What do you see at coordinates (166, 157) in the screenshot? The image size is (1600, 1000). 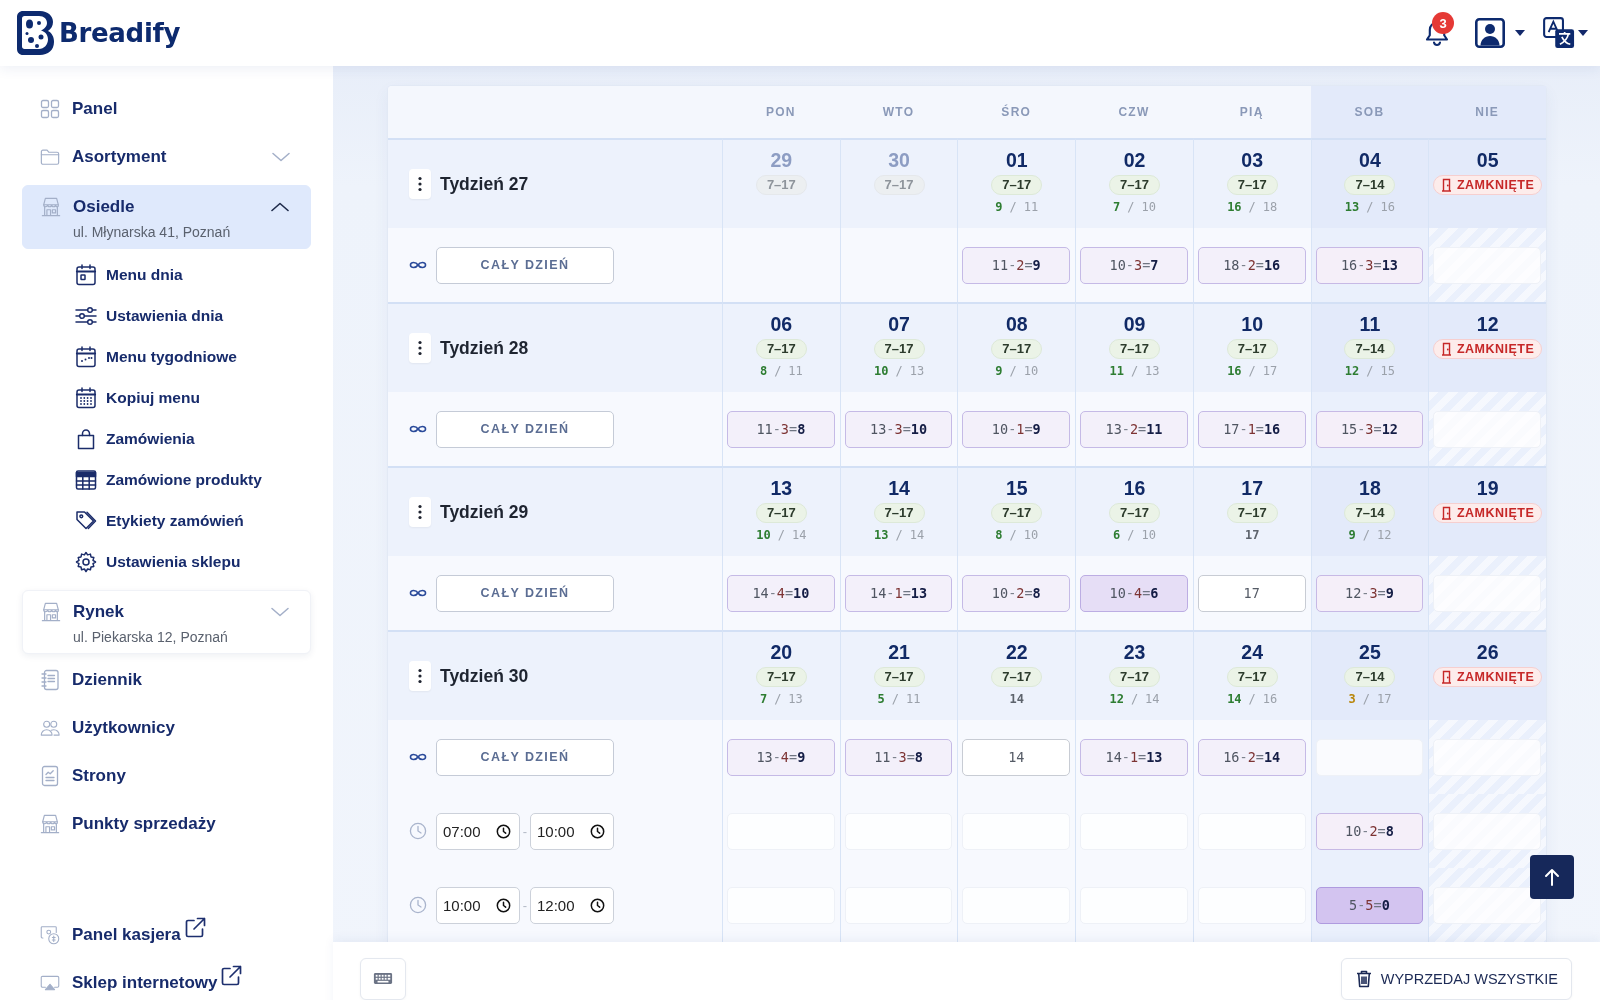 I see `sidebar-item: Asortyment` at bounding box center [166, 157].